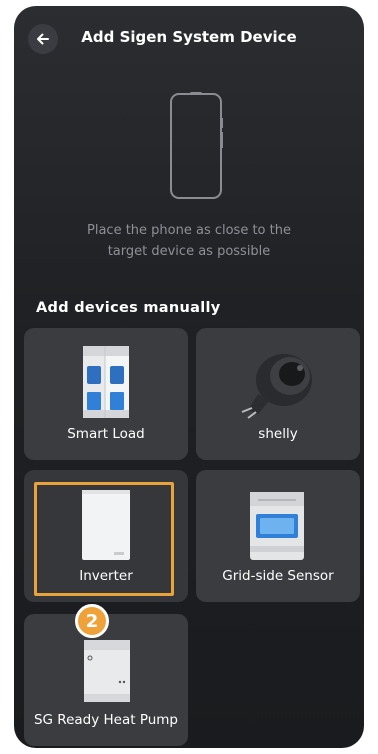 The height and width of the screenshot is (754, 378). Describe the element at coordinates (92, 621) in the screenshot. I see `step-badge: 2` at that location.